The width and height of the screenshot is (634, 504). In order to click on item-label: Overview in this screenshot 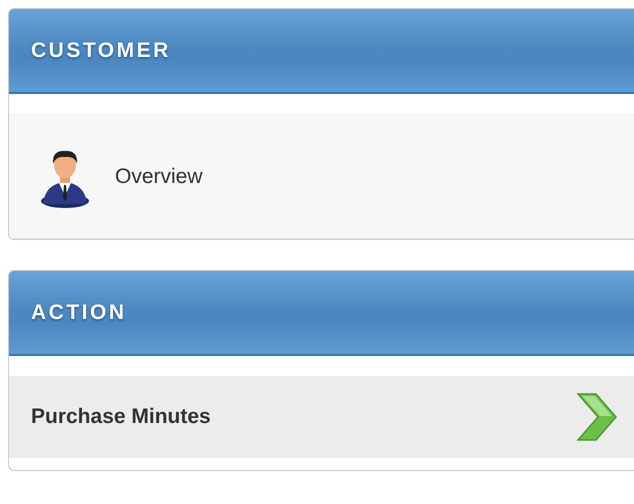, I will do `click(159, 176)`.